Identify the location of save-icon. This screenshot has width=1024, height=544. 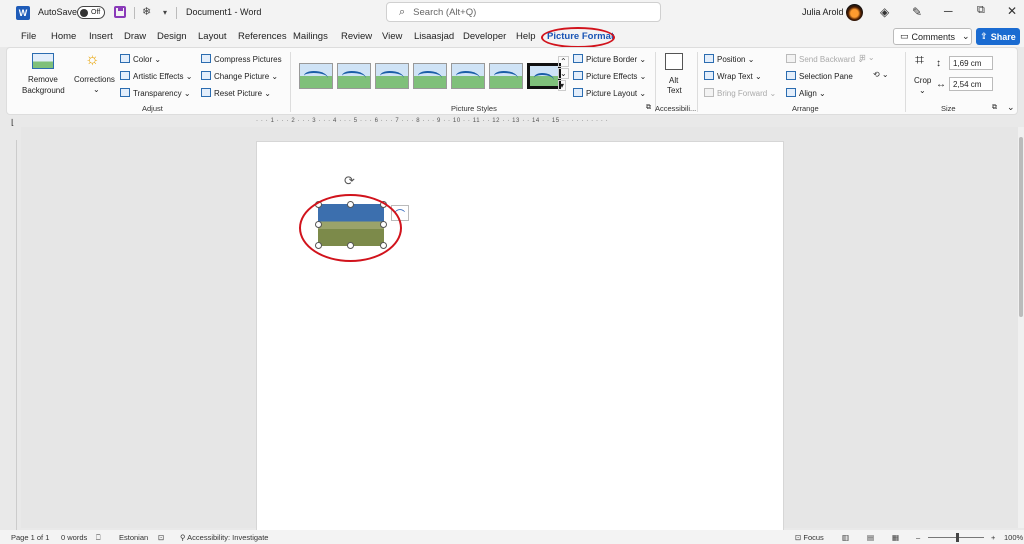
(120, 12).